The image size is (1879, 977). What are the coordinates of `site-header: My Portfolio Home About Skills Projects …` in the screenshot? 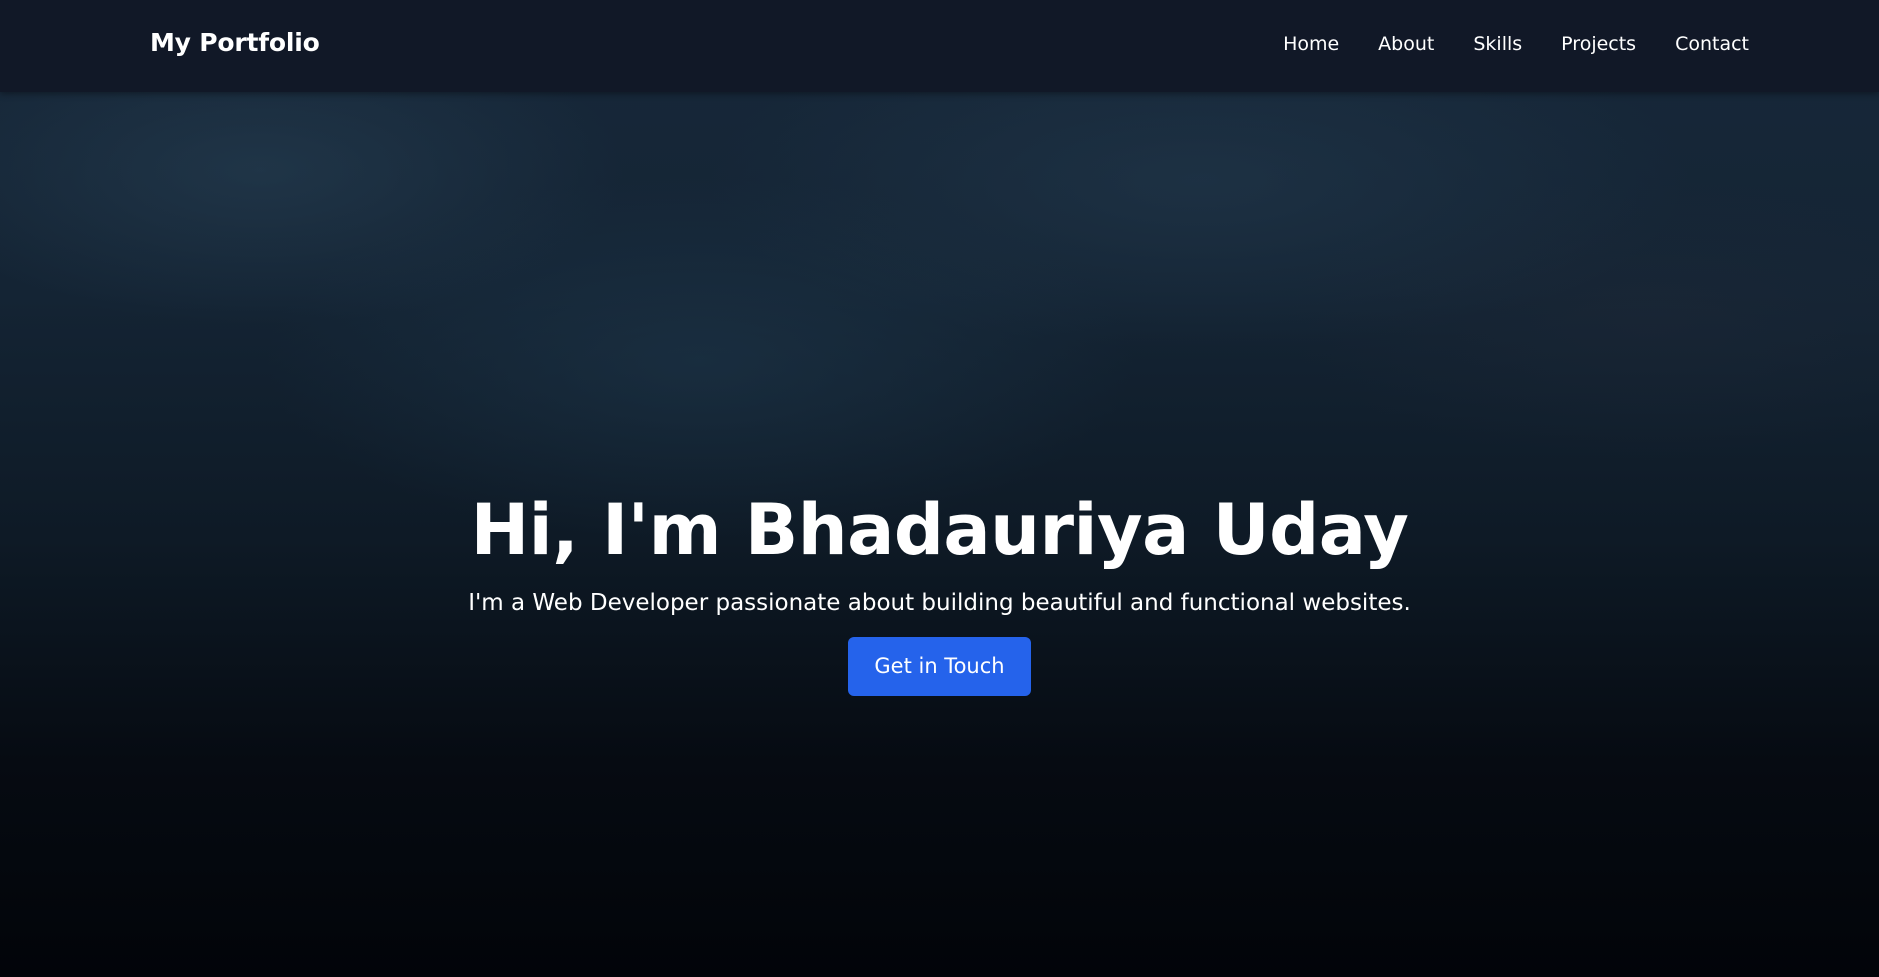 It's located at (939, 46).